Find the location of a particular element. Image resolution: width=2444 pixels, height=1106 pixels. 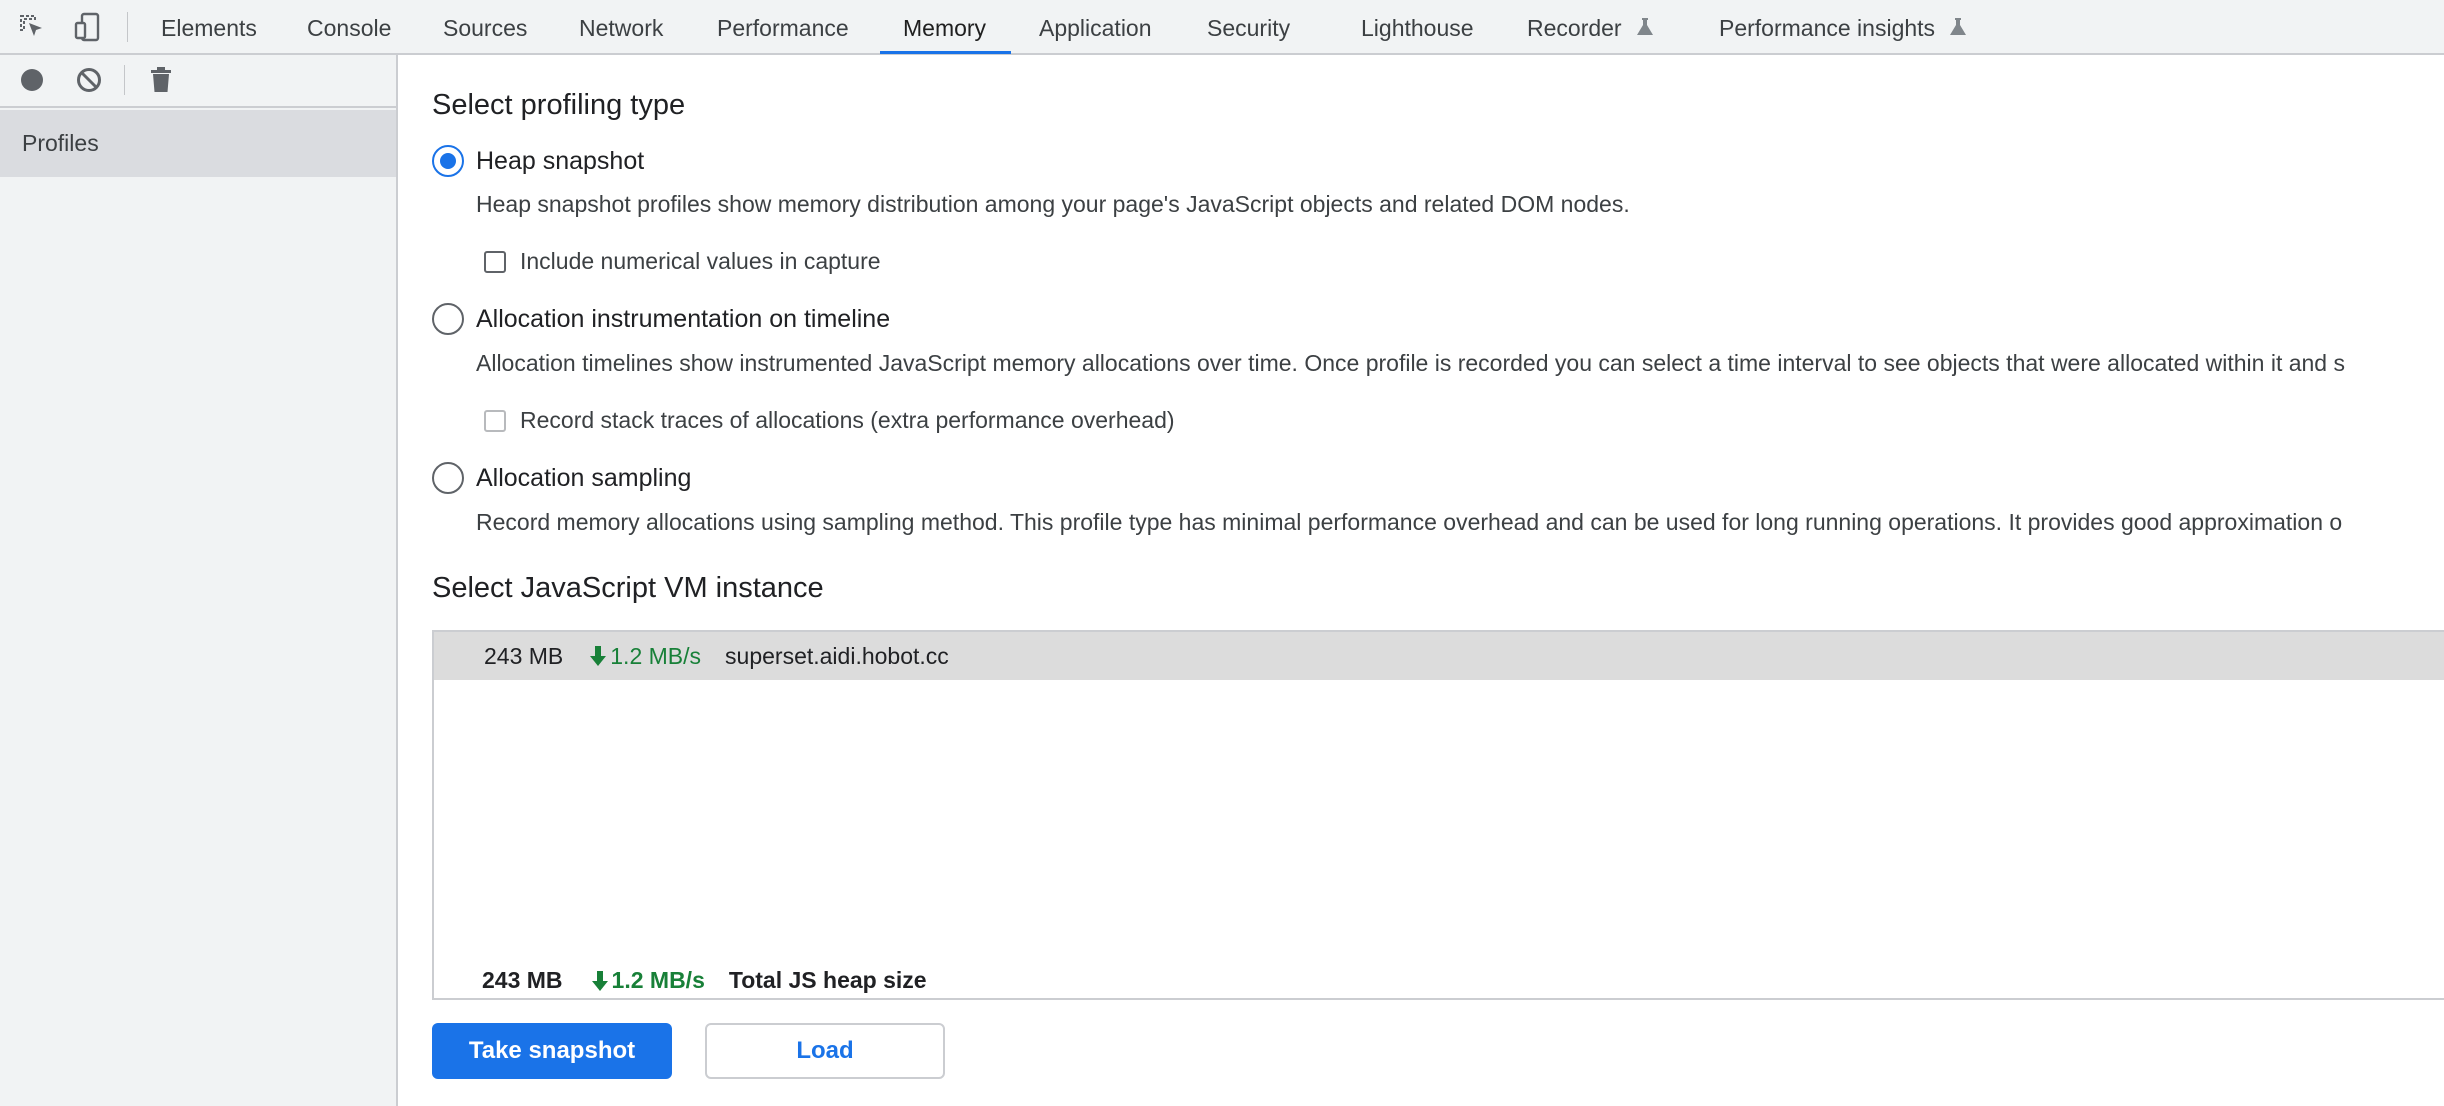

total-heap-label: Total JS heap size is located at coordinates (827, 980).